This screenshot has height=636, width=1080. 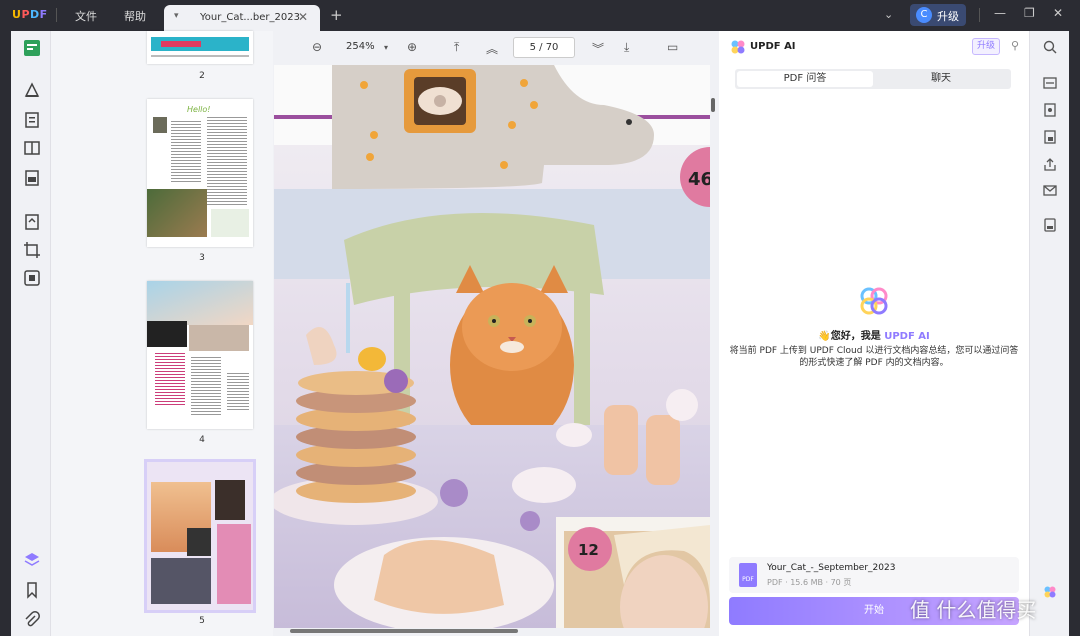 I want to click on page-number-label: 4, so click(x=202, y=440).